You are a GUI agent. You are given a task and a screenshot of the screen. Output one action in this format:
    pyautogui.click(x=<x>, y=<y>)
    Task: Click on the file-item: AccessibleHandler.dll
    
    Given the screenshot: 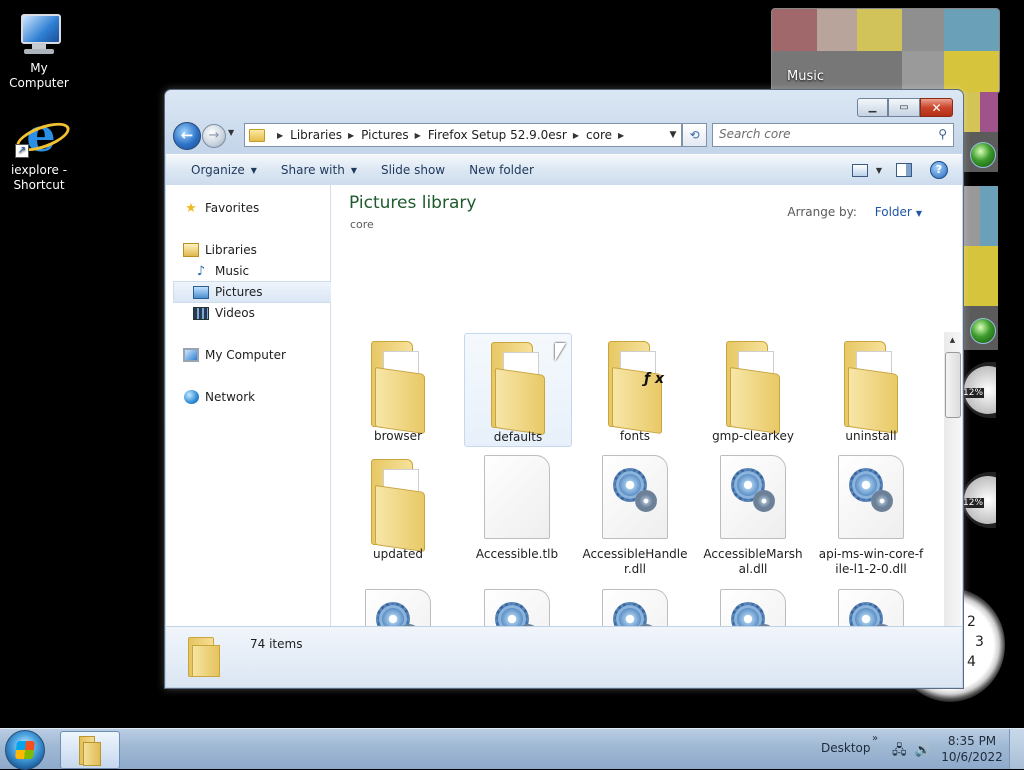 What is the action you would take?
    pyautogui.click(x=635, y=513)
    